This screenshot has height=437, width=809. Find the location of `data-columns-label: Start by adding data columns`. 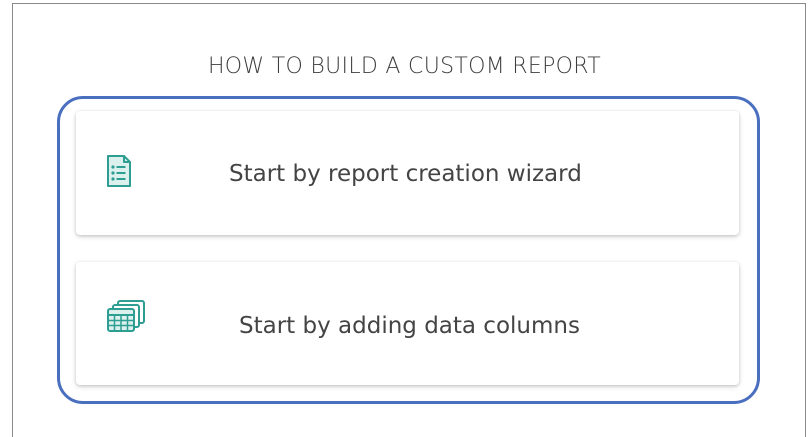

data-columns-label: Start by adding data columns is located at coordinates (409, 326).